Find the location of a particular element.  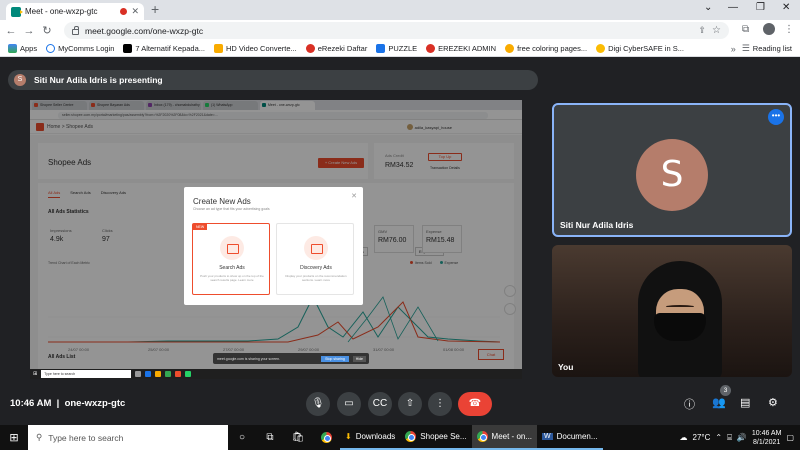

stop-sharing-button: Stop sharing is located at coordinates (335, 358).